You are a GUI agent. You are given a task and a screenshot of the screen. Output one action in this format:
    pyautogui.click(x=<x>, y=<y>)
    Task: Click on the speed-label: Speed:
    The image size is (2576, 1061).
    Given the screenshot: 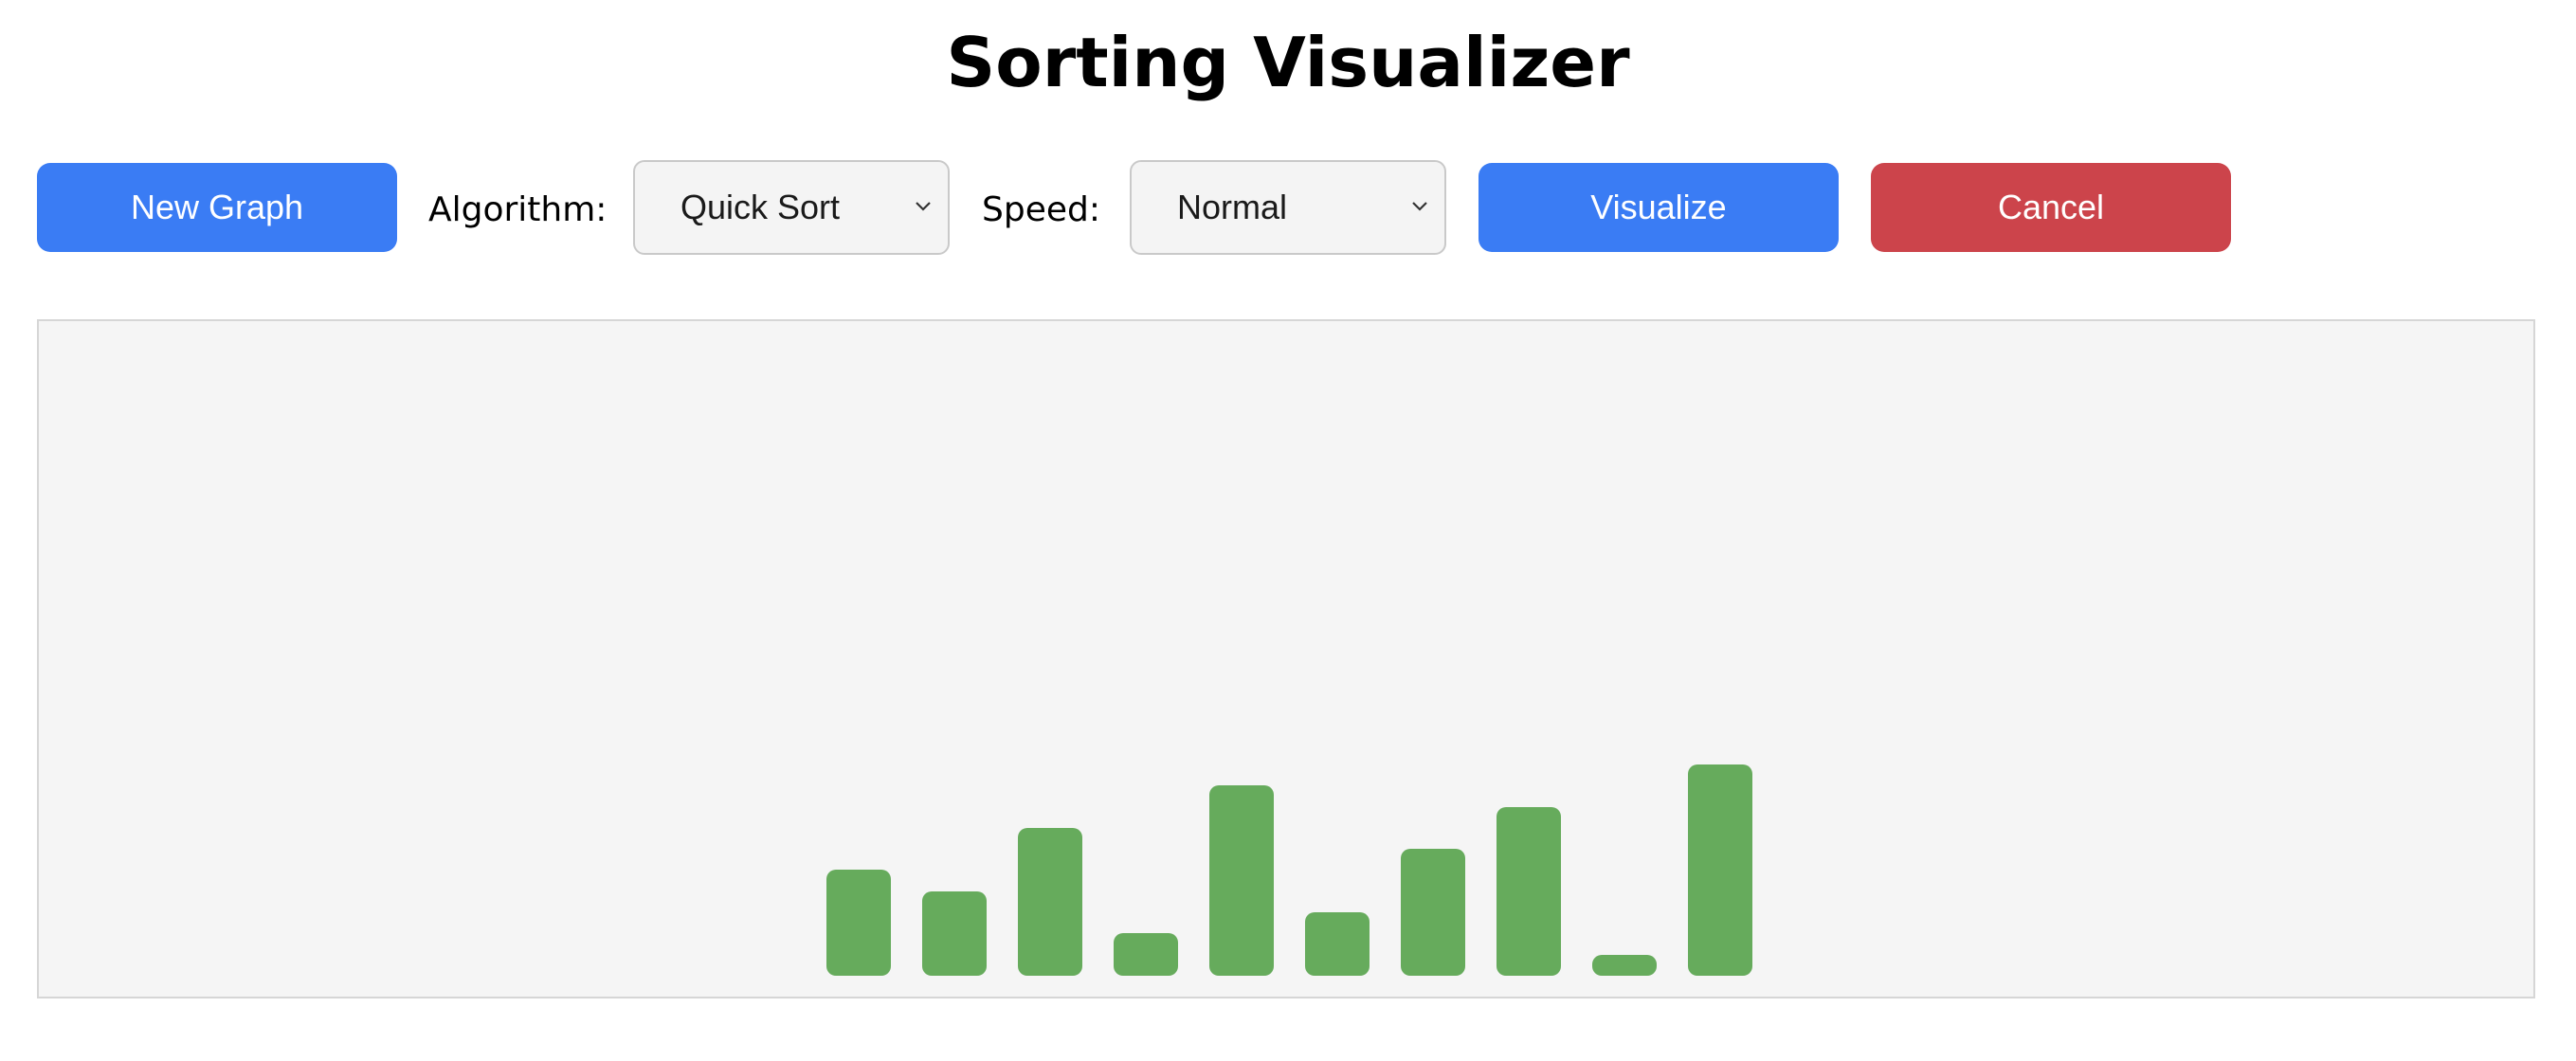 What is the action you would take?
    pyautogui.click(x=1041, y=209)
    